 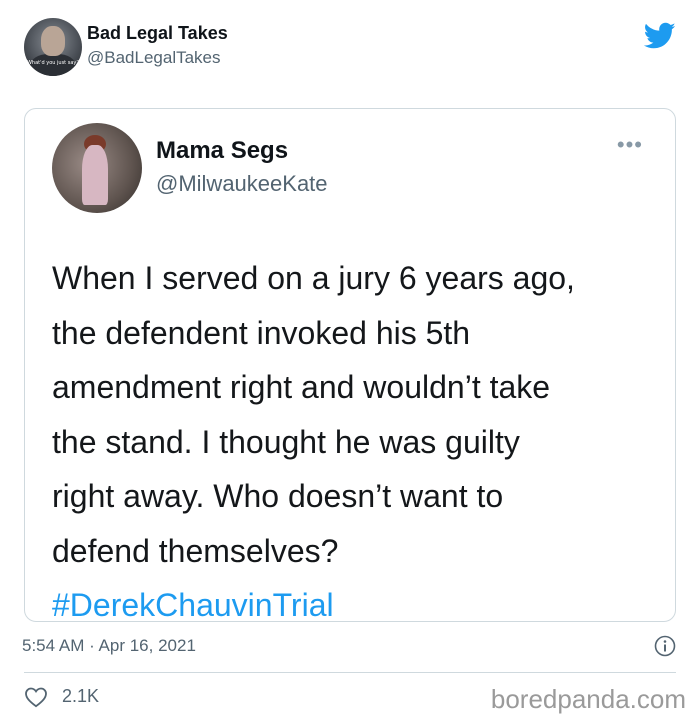 What do you see at coordinates (195, 550) in the screenshot?
I see `tweet-body-line: defend themselves?` at bounding box center [195, 550].